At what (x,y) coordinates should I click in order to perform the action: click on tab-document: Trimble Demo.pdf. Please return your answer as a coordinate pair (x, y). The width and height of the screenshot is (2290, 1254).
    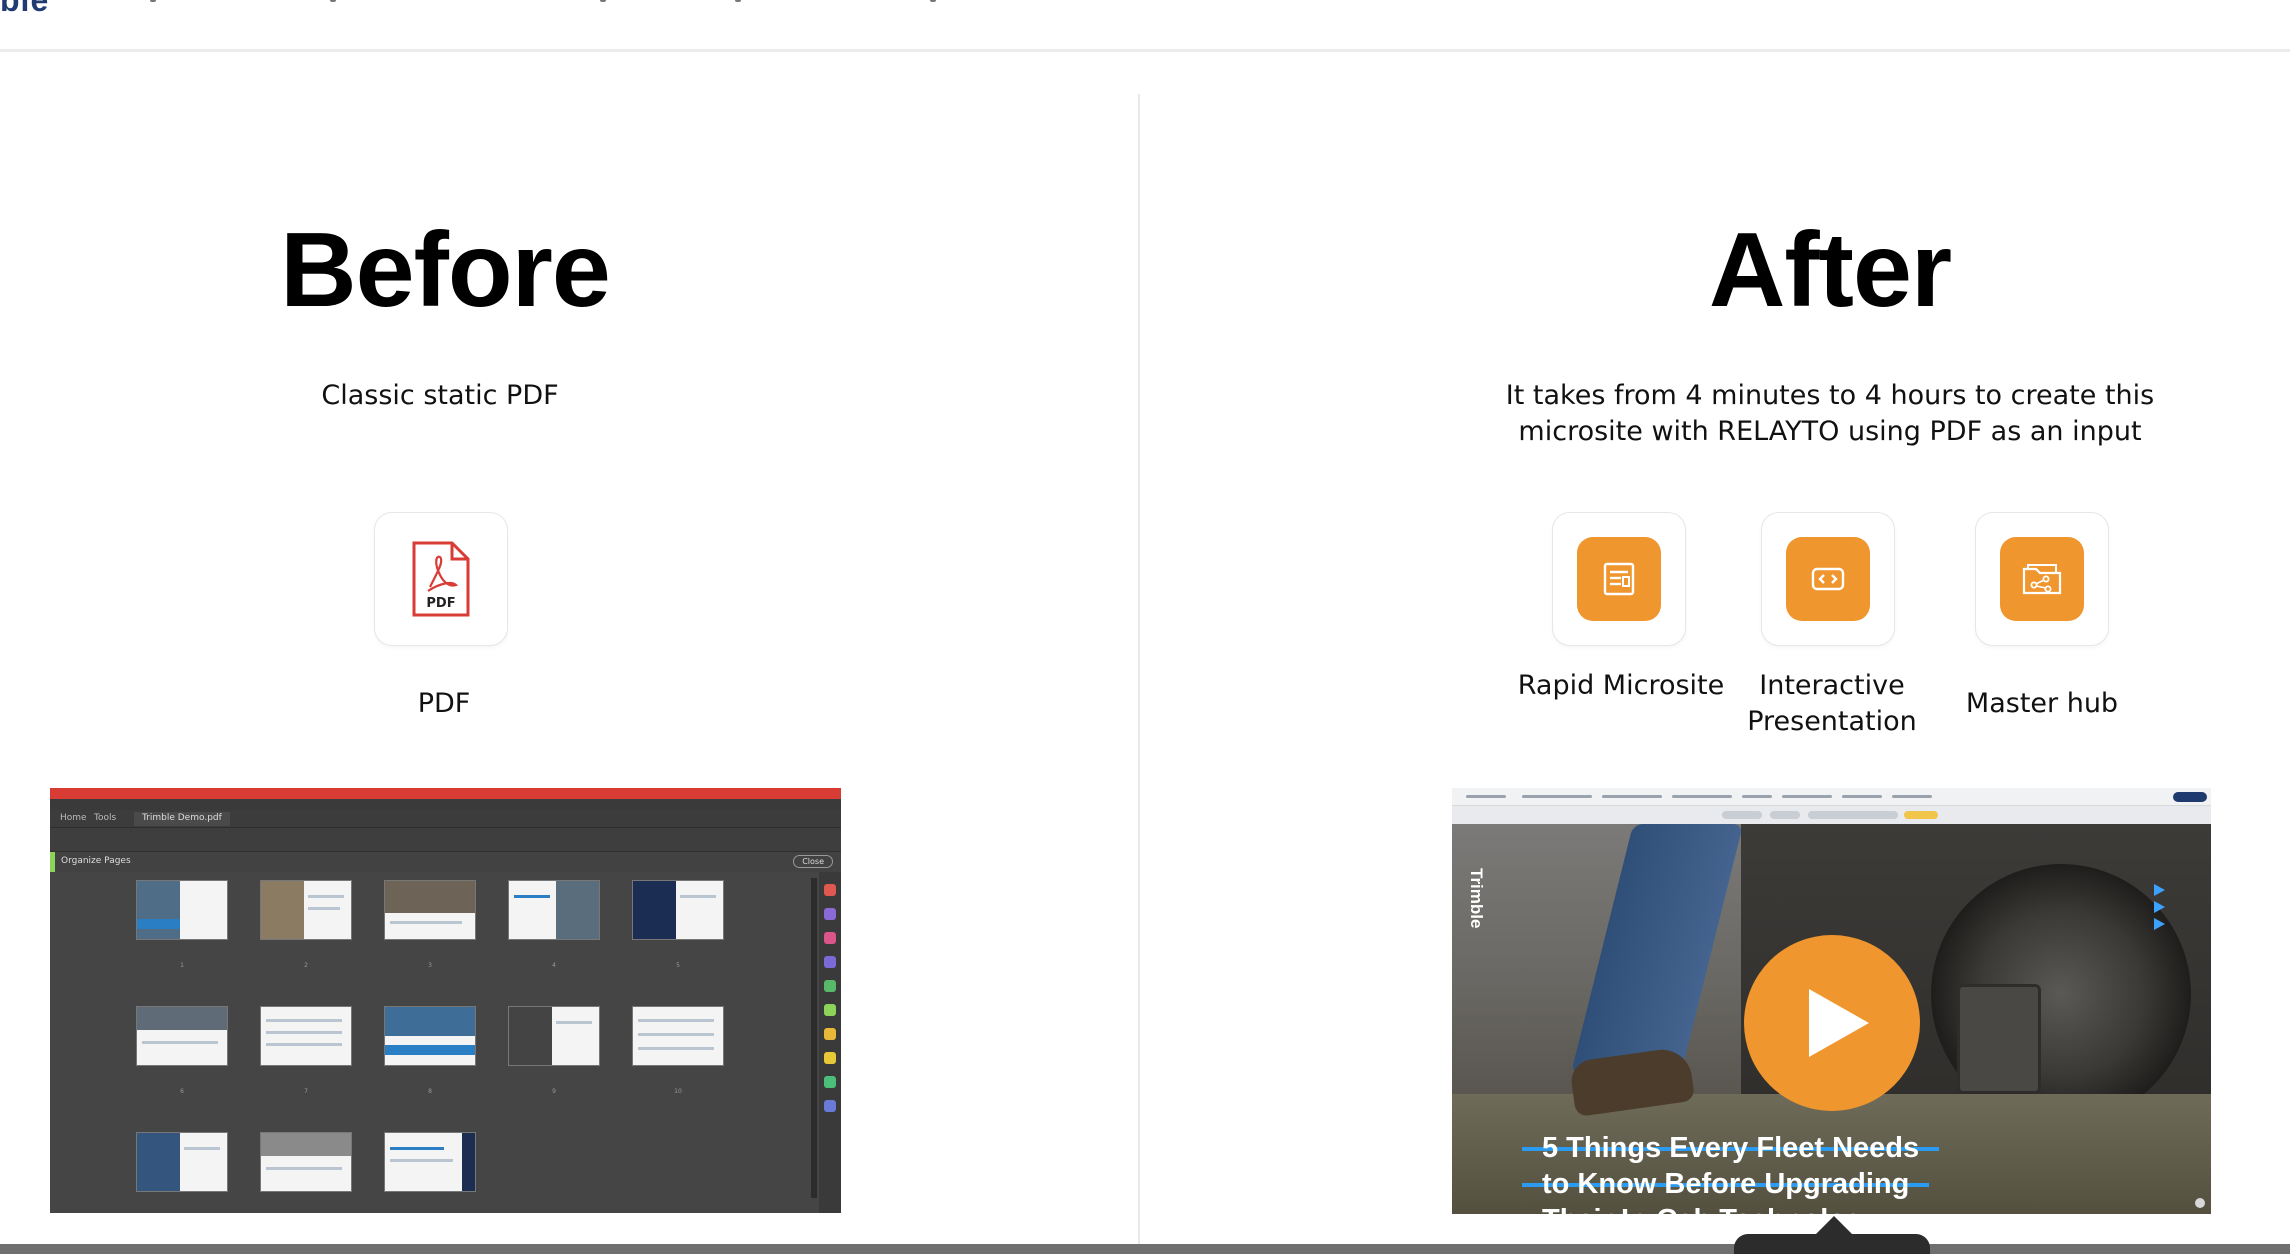
    Looking at the image, I should click on (182, 819).